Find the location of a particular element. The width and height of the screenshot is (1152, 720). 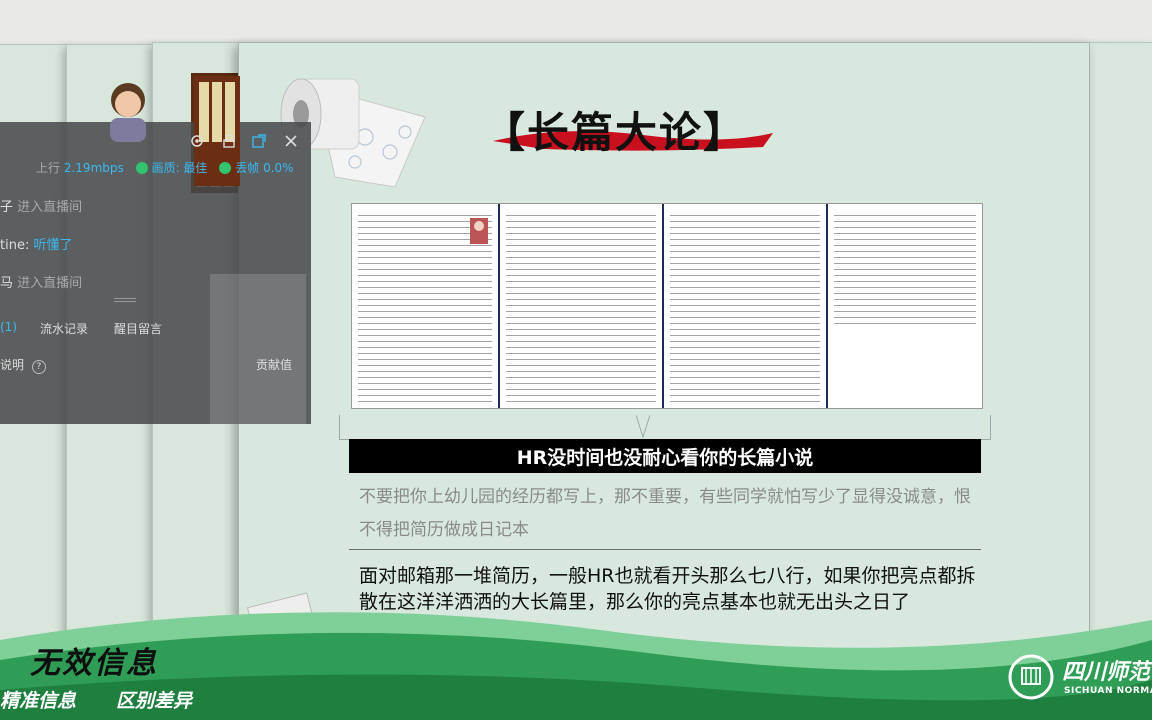

divider is located at coordinates (665, 549).